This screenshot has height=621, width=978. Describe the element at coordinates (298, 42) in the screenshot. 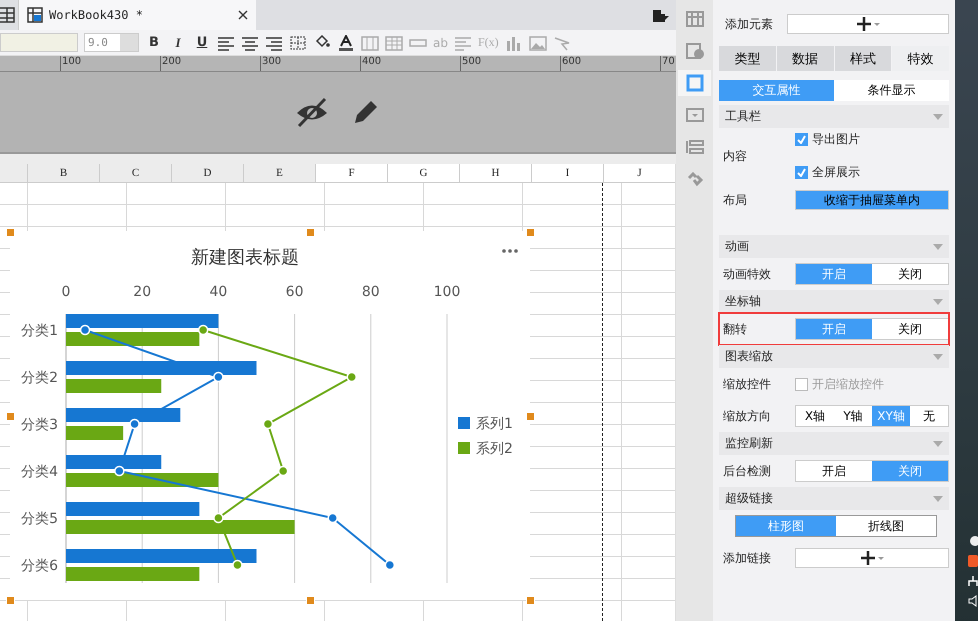

I see `border-icon` at that location.